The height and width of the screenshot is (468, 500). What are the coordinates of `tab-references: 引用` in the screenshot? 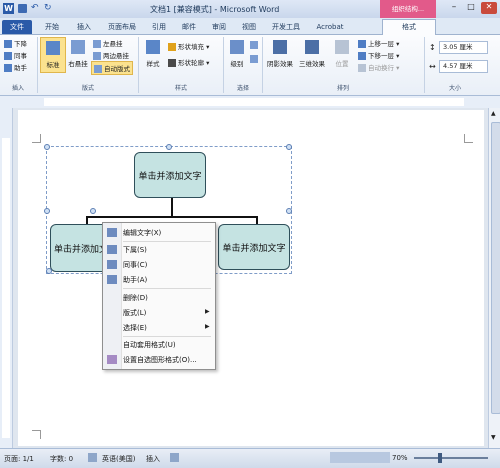 It's located at (159, 27).